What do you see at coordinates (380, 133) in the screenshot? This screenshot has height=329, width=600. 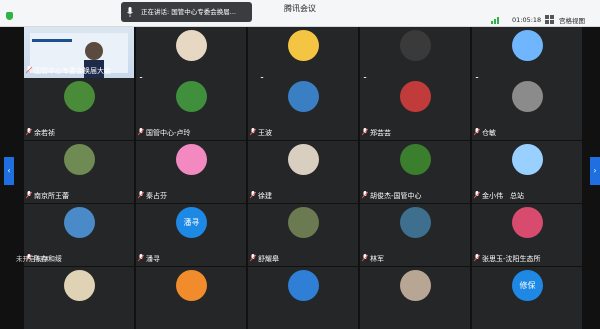 I see `participant-name-text: 郑芸芸` at bounding box center [380, 133].